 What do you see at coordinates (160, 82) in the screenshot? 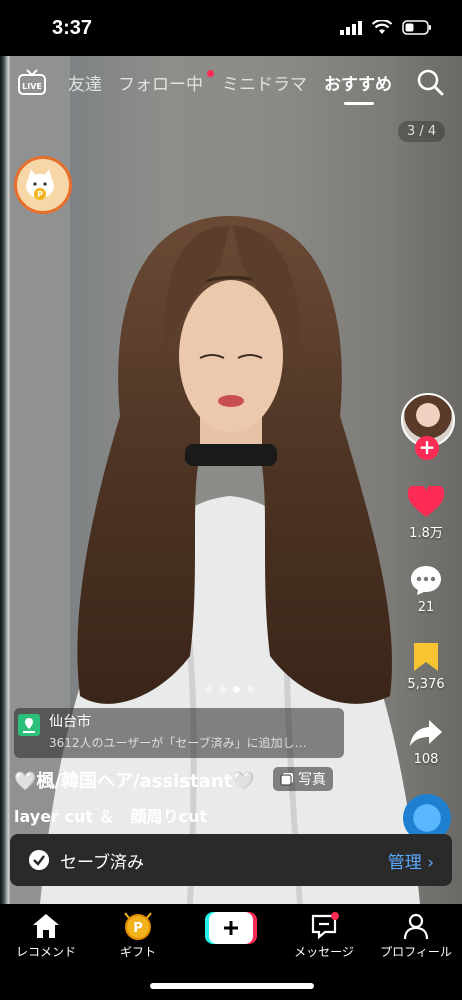
I see `tab-following: フォロー中` at bounding box center [160, 82].